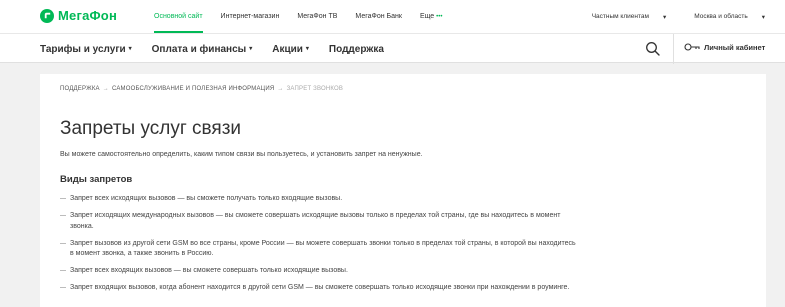  I want to click on main-nav-tariffs: Тарифы и услуги ▾, so click(86, 49).